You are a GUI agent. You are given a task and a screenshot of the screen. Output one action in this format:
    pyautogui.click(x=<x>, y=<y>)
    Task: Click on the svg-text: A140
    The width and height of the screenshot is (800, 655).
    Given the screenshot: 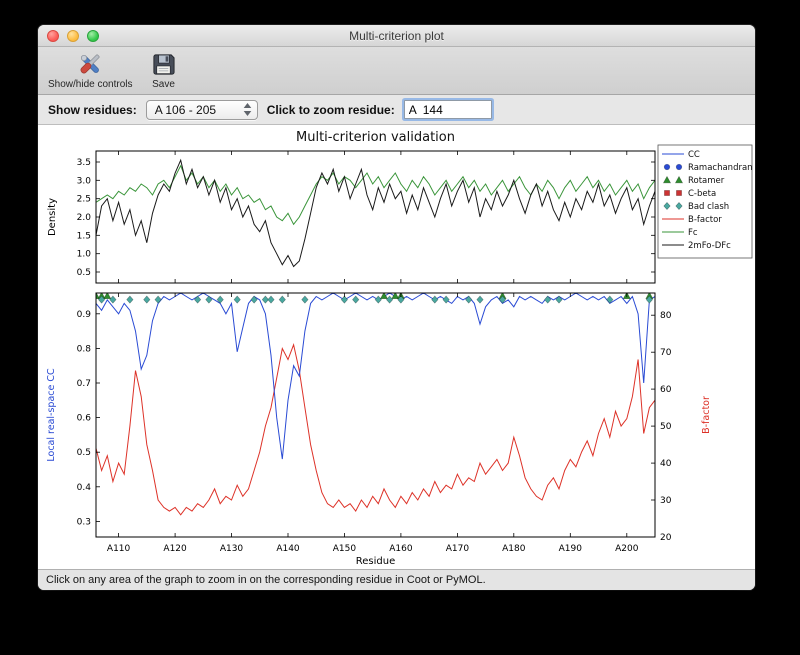 What is the action you would take?
    pyautogui.click(x=288, y=549)
    